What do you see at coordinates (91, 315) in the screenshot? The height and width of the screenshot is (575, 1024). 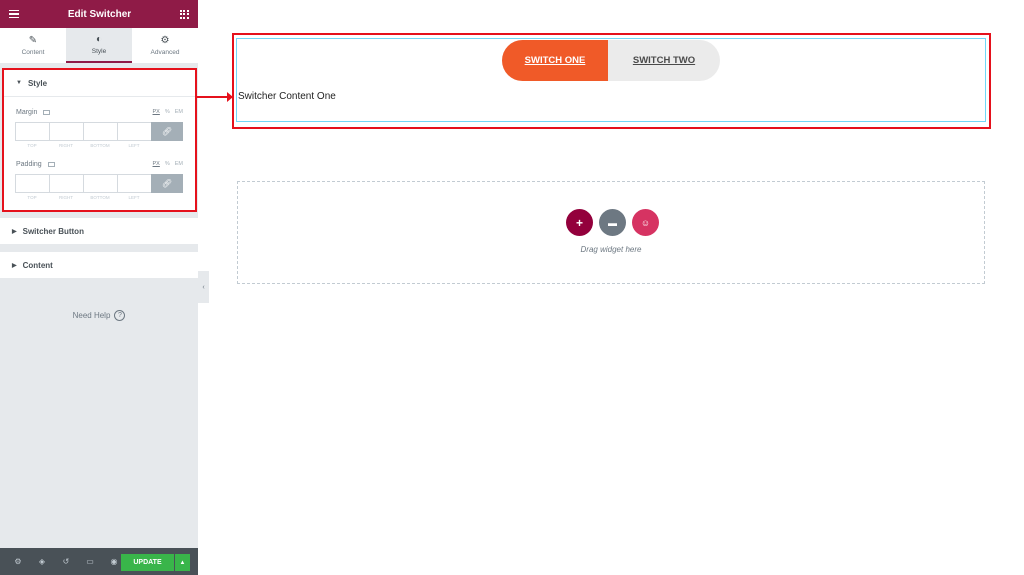 I see `help-label: Need Help` at bounding box center [91, 315].